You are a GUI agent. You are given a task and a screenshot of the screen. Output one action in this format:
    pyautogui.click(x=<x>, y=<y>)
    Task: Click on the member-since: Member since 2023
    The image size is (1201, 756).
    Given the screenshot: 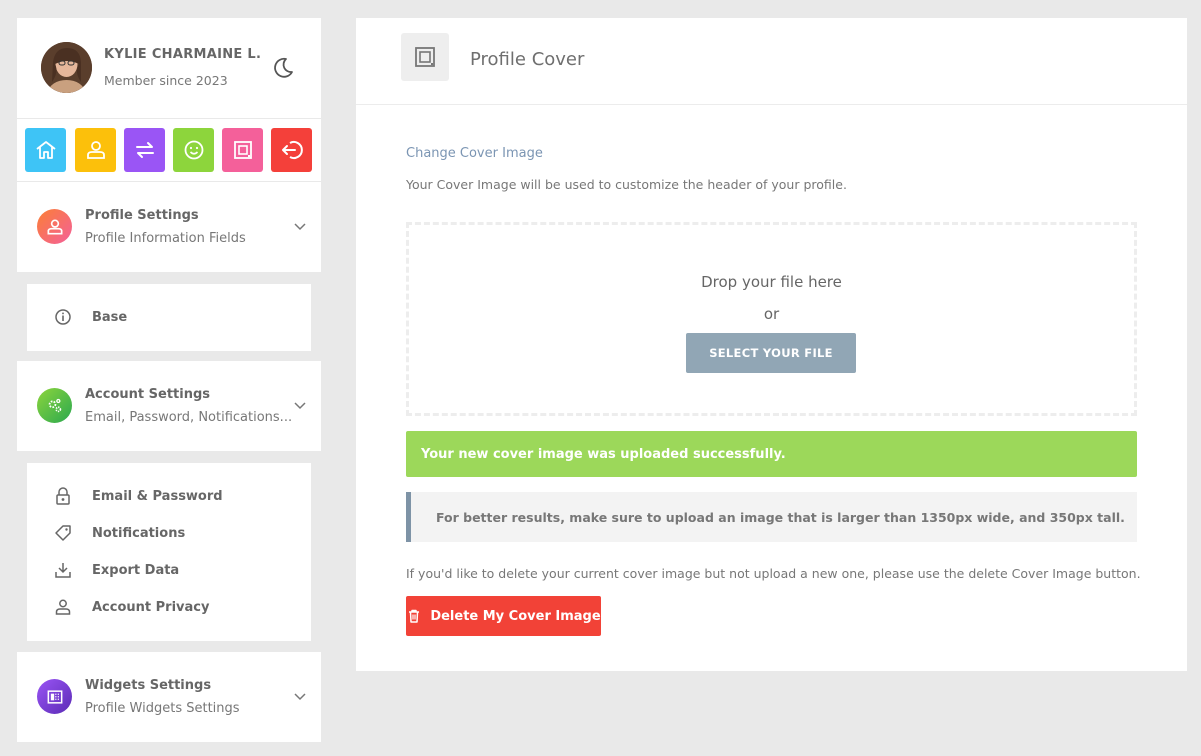 What is the action you would take?
    pyautogui.click(x=166, y=80)
    